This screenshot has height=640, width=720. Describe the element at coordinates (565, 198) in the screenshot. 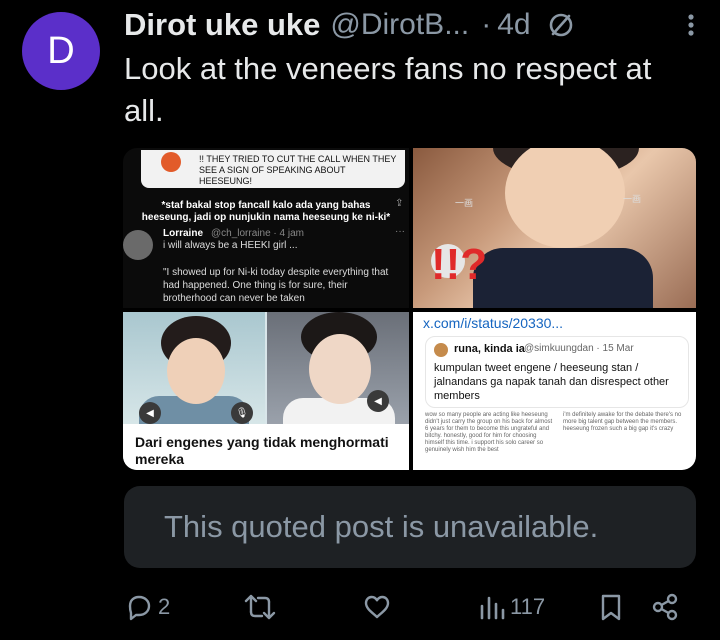

I see `face-shape` at that location.